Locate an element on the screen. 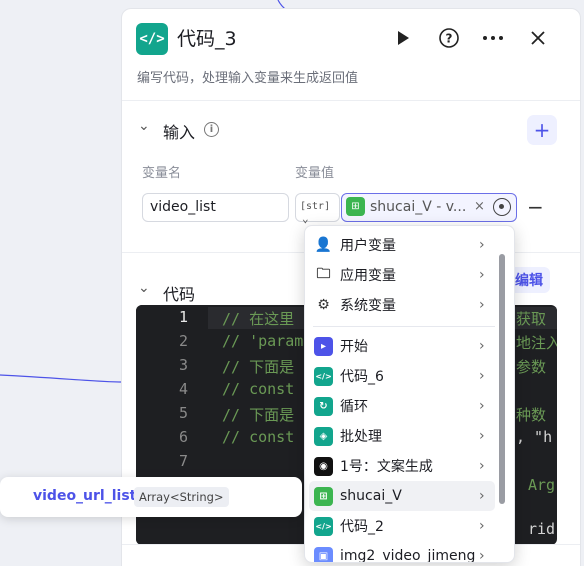 The width and height of the screenshot is (584, 566). folder-icon: 🗀 is located at coordinates (323, 274).